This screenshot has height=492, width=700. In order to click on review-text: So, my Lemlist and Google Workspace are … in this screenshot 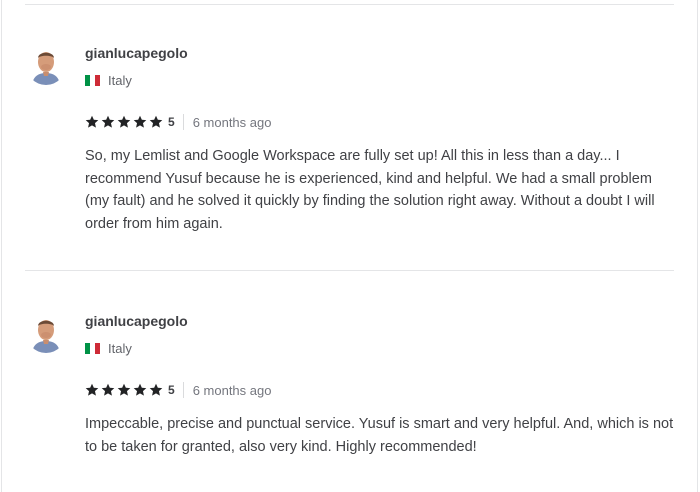, I will do `click(370, 190)`.